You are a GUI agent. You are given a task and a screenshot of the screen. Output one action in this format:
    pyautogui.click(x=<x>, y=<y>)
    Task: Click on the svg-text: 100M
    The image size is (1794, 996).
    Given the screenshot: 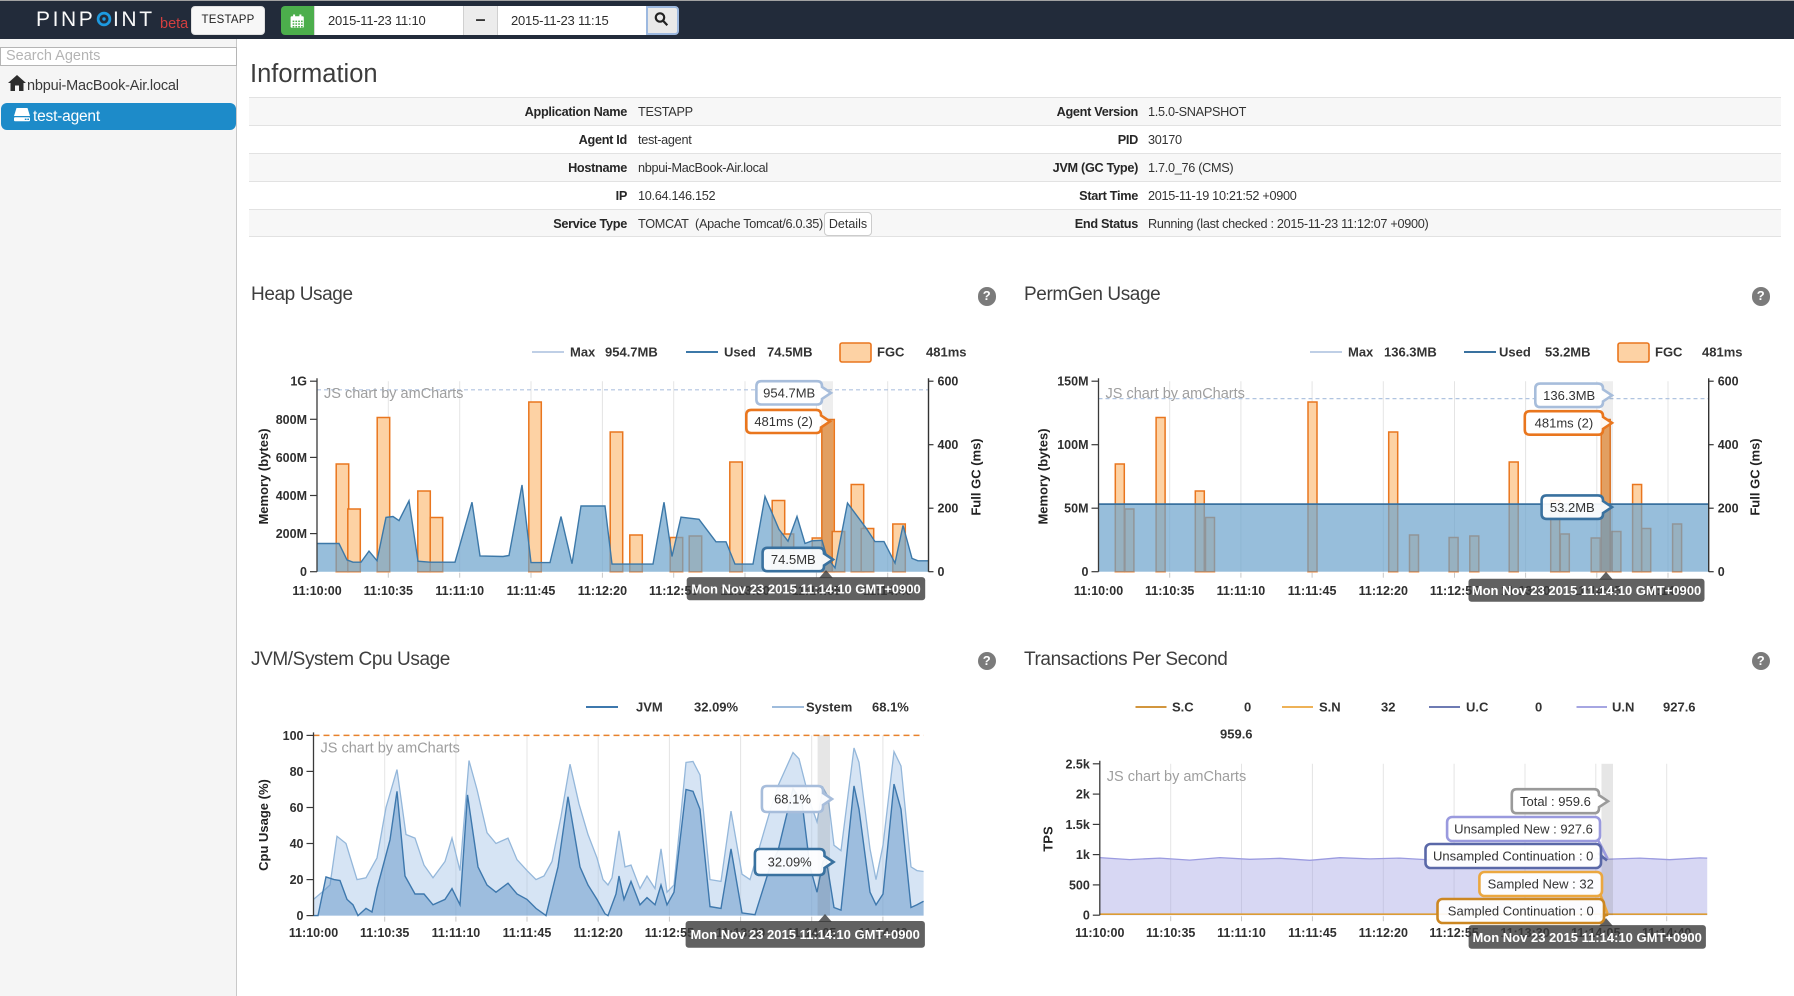 What is the action you would take?
    pyautogui.click(x=1072, y=445)
    